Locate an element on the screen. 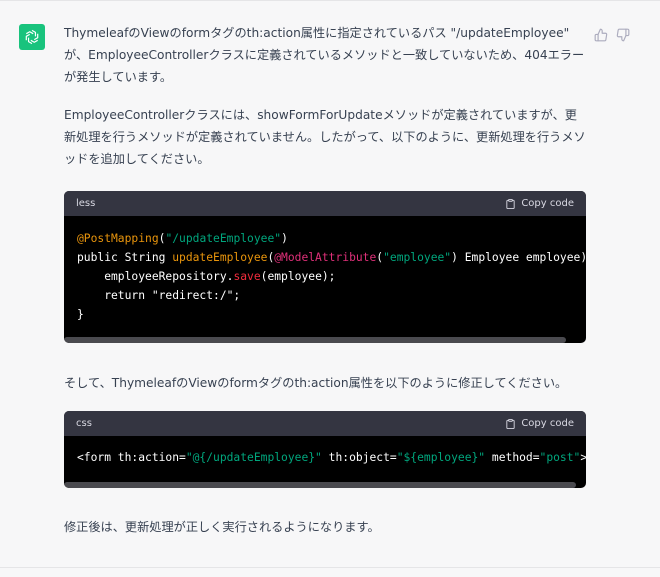  code-token: "${employee}" is located at coordinates (441, 457).